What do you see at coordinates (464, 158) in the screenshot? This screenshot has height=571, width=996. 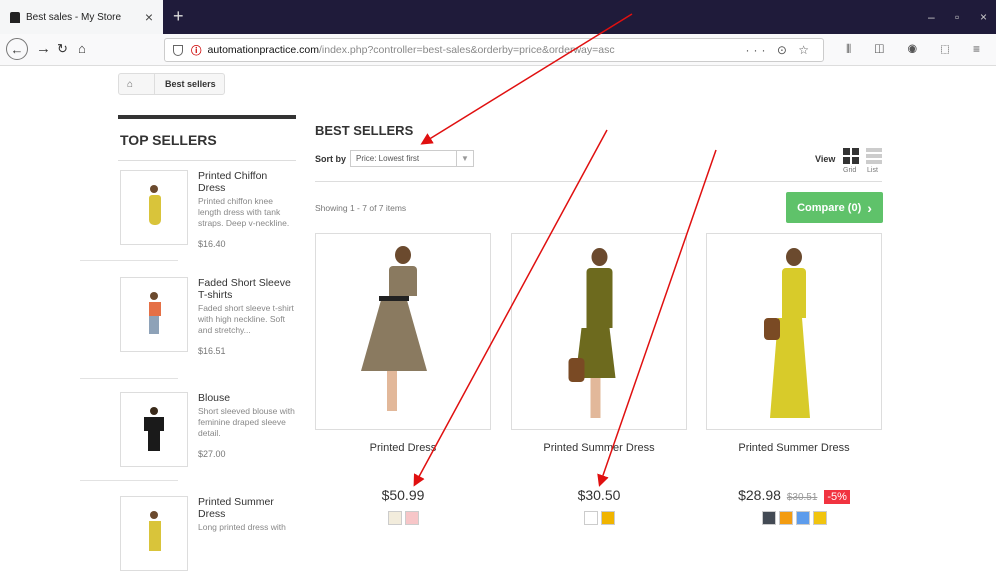 I see `chevron-down-icon: ▼` at bounding box center [464, 158].